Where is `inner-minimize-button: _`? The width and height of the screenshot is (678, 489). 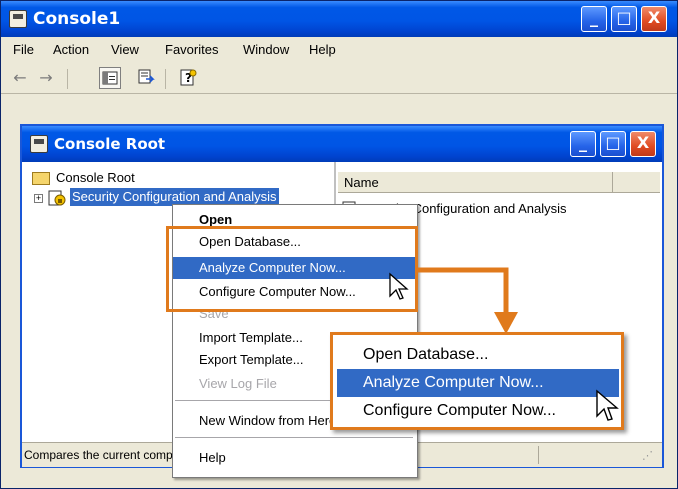
inner-minimize-button: _ is located at coordinates (583, 144).